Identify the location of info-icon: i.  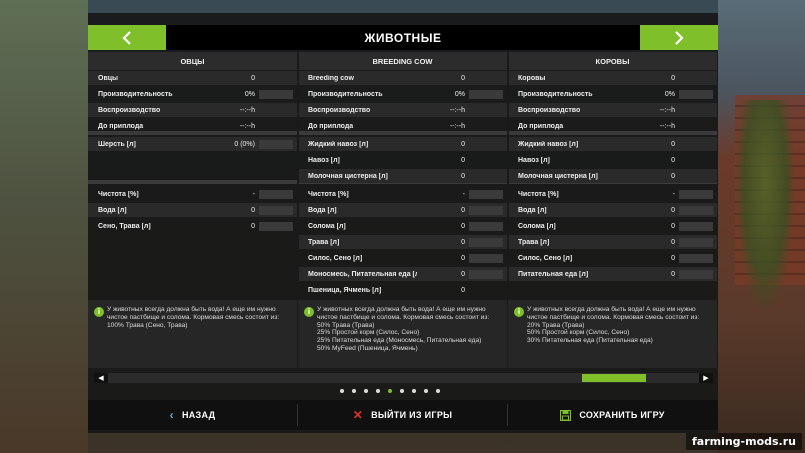
(309, 312).